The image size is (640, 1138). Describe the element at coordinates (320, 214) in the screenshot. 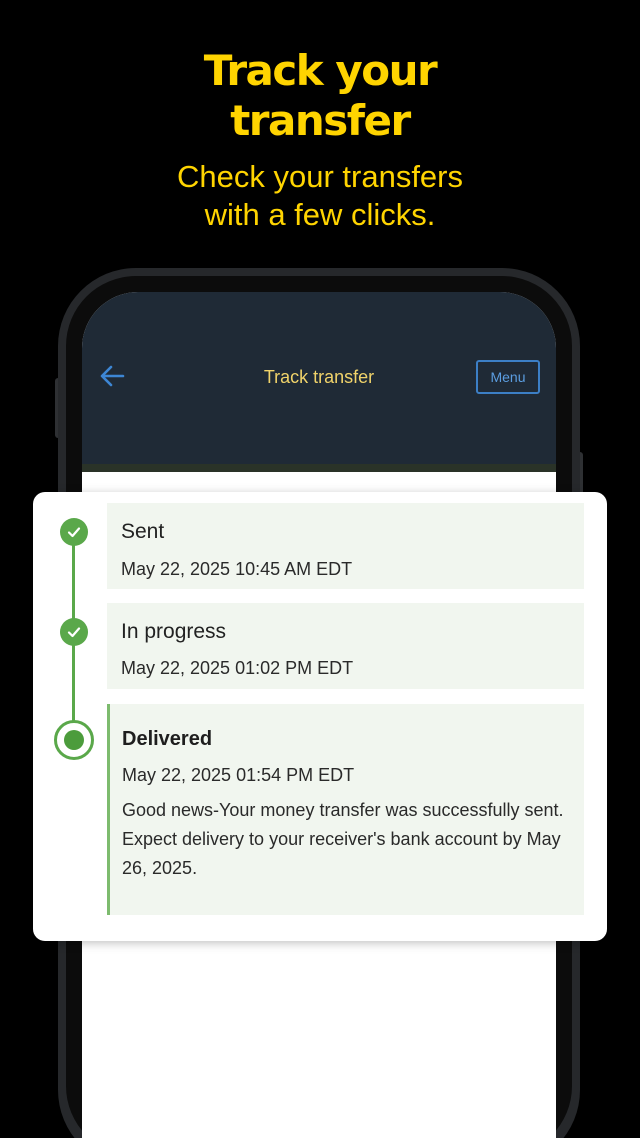

I see `promo-subline-line2: with a few clicks.` at that location.